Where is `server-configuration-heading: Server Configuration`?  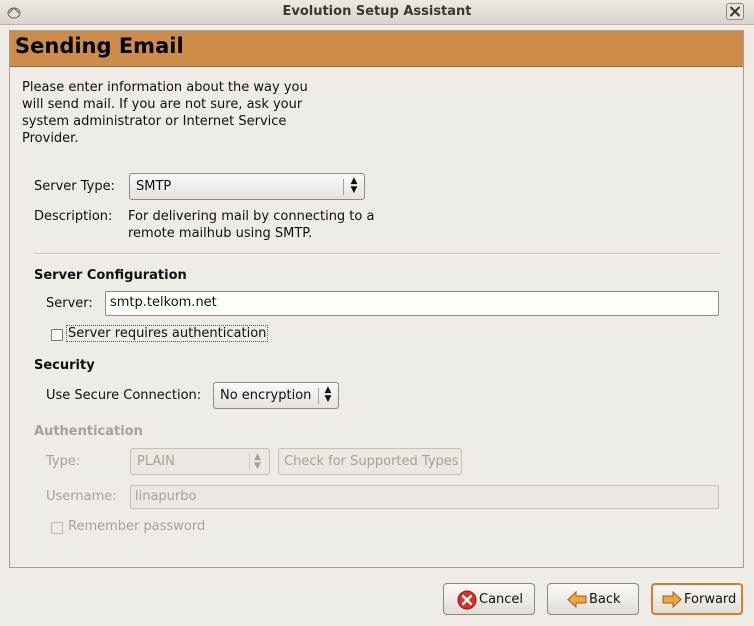 server-configuration-heading: Server Configuration is located at coordinates (110, 275).